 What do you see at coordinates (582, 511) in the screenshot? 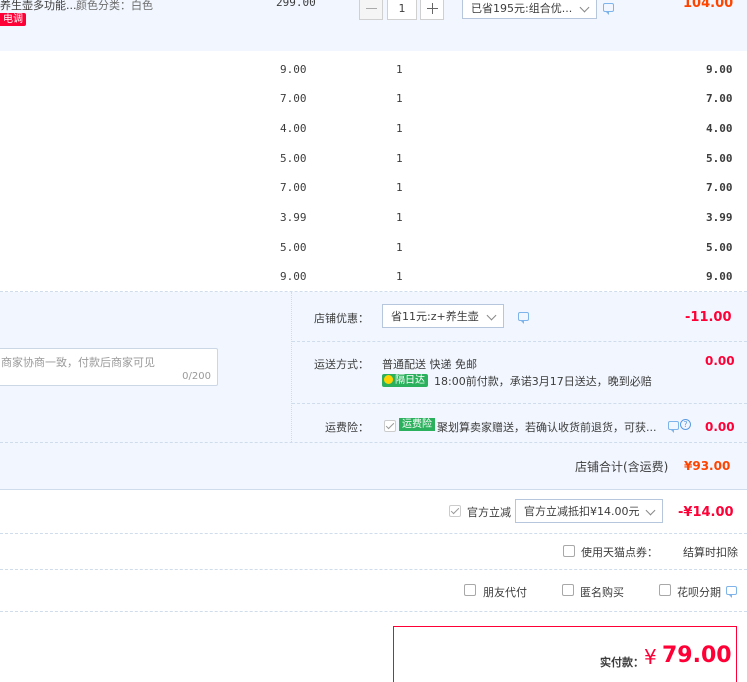
I see `official-select-value: 官方立减抵扣¥14.00元` at bounding box center [582, 511].